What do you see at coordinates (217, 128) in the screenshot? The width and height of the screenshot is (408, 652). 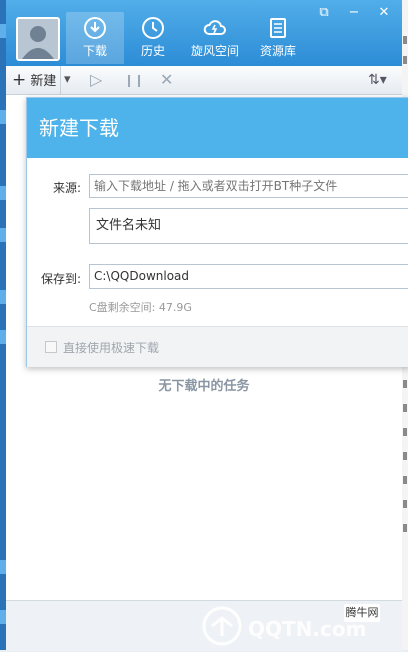 I see `dialog-title: 新建下载` at bounding box center [217, 128].